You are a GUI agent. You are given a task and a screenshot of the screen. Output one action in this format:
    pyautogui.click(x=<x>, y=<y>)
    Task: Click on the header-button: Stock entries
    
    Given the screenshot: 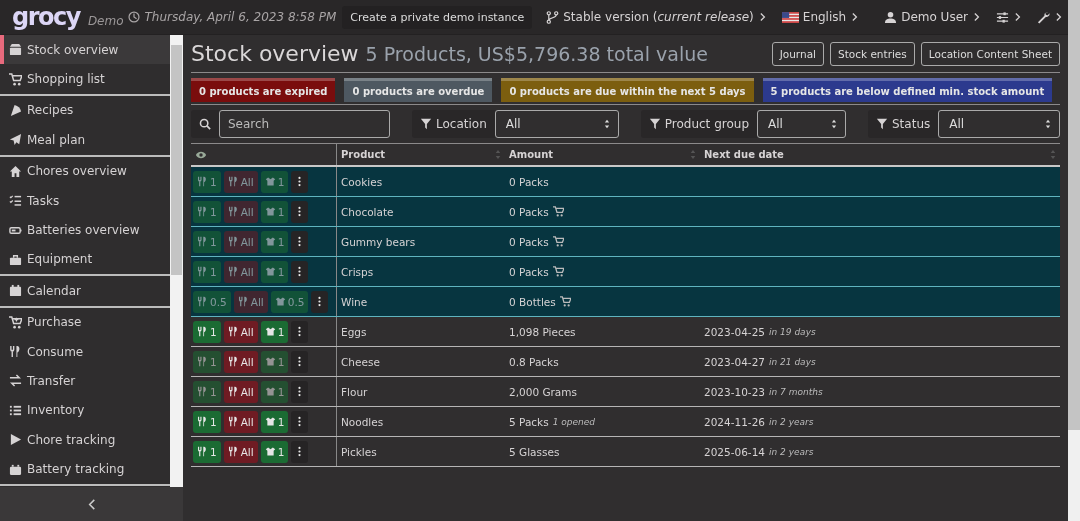 What is the action you would take?
    pyautogui.click(x=872, y=53)
    